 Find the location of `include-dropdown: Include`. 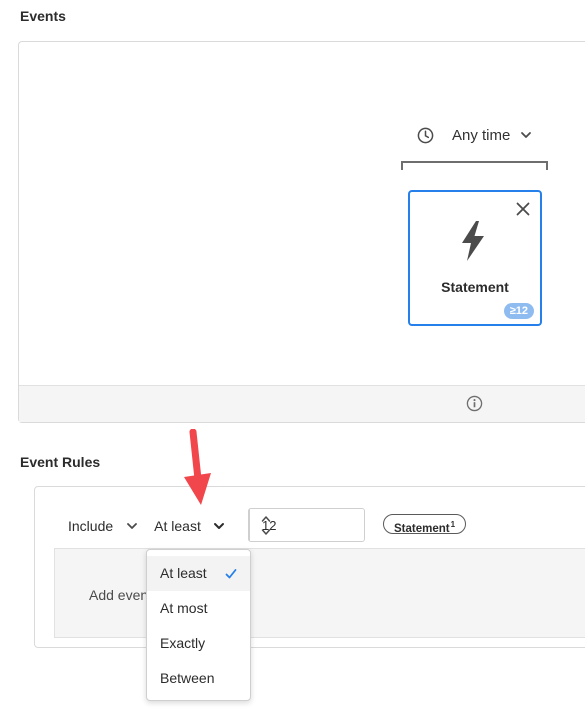

include-dropdown: Include is located at coordinates (103, 526).